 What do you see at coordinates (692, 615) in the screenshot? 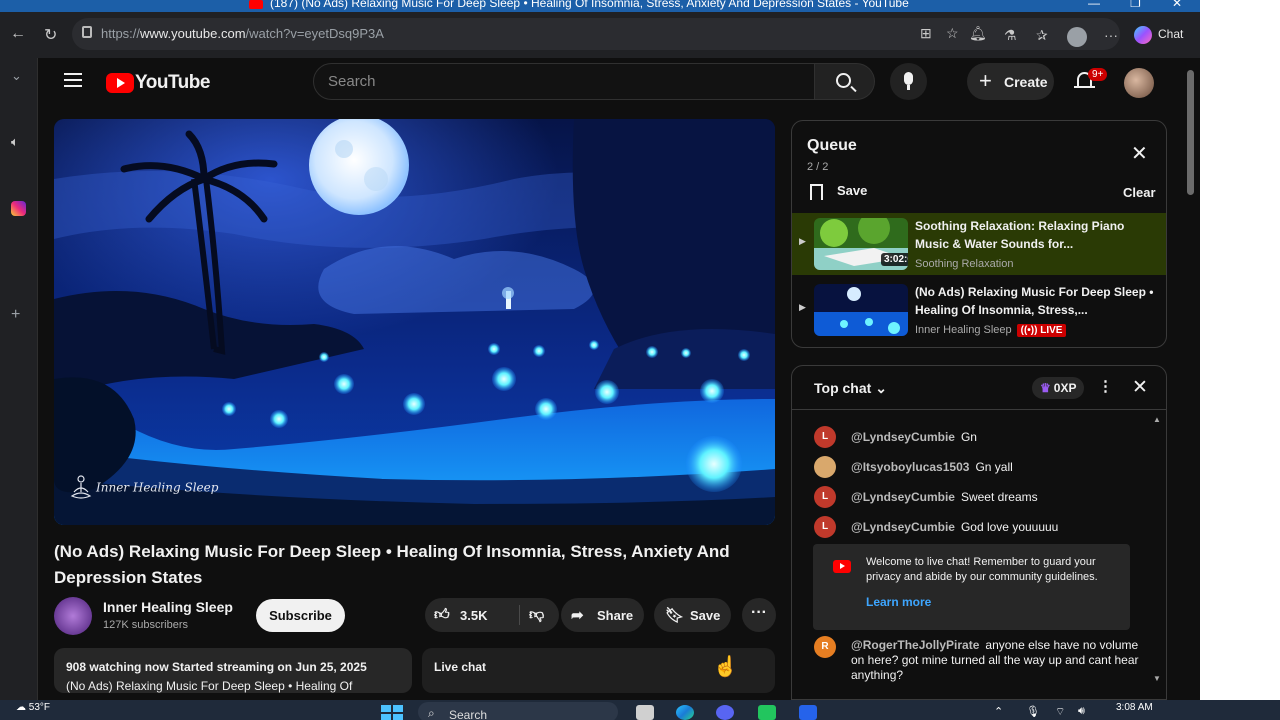
I see `save-button: 🔖︎ Save` at bounding box center [692, 615].